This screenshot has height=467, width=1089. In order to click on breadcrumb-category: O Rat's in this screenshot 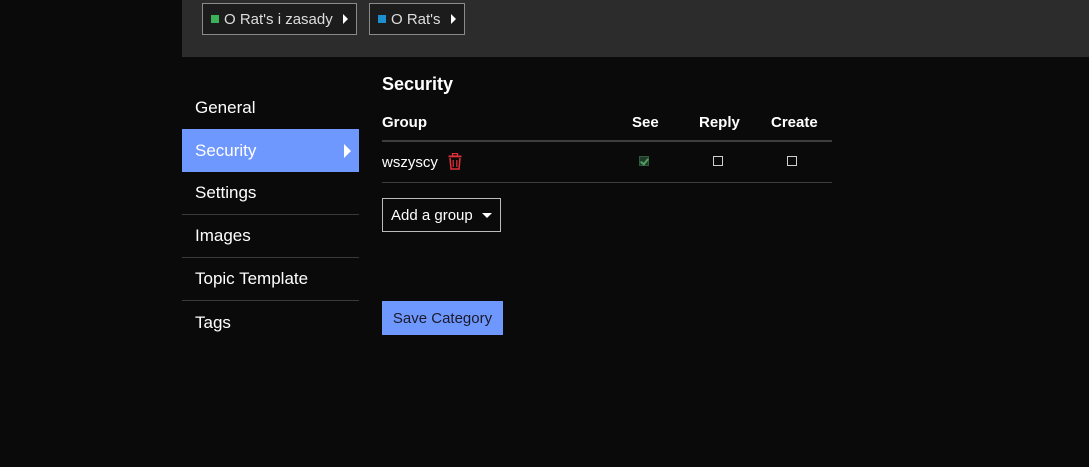, I will do `click(417, 19)`.